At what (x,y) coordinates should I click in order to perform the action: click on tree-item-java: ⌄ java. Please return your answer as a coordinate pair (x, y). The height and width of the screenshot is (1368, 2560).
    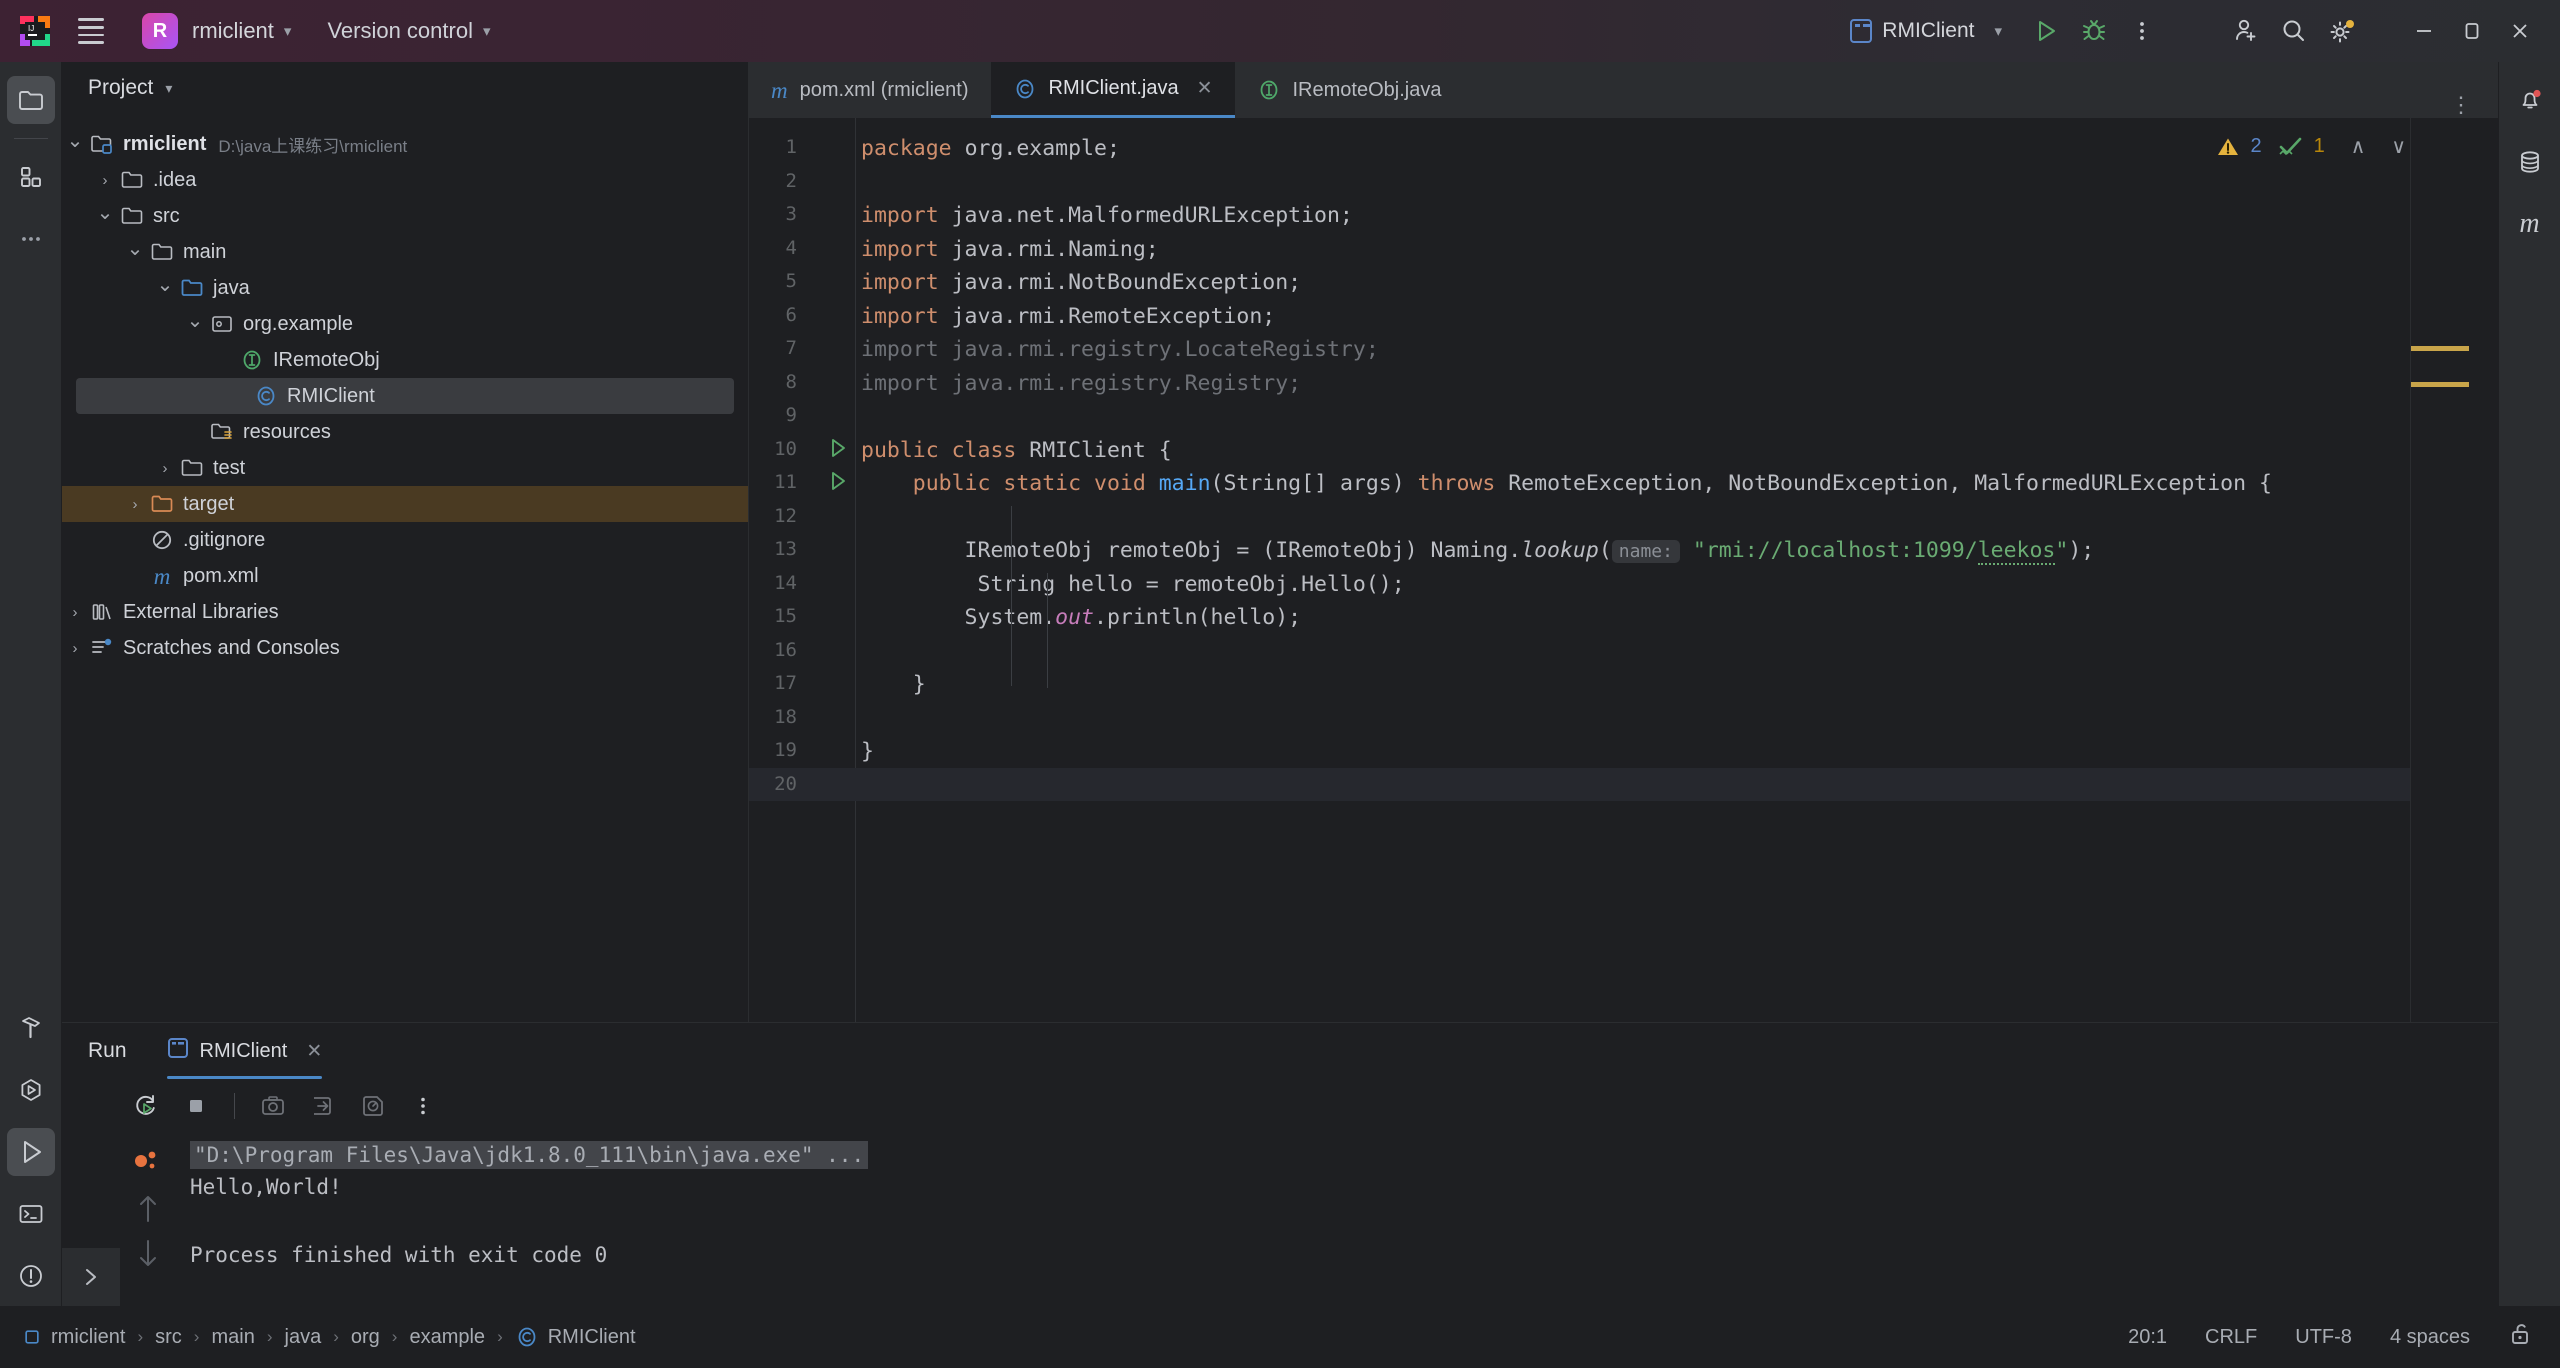
    Looking at the image, I should click on (405, 288).